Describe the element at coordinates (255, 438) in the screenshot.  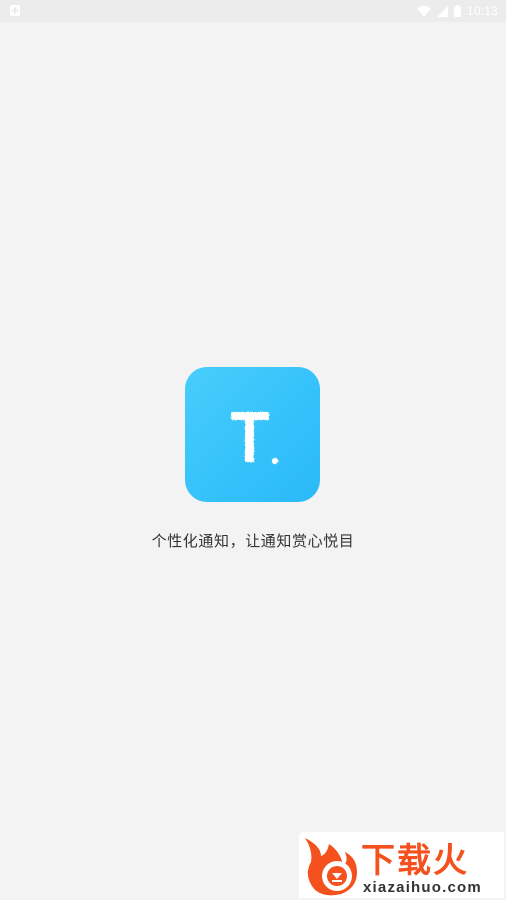
I see `t-letter-icon` at that location.